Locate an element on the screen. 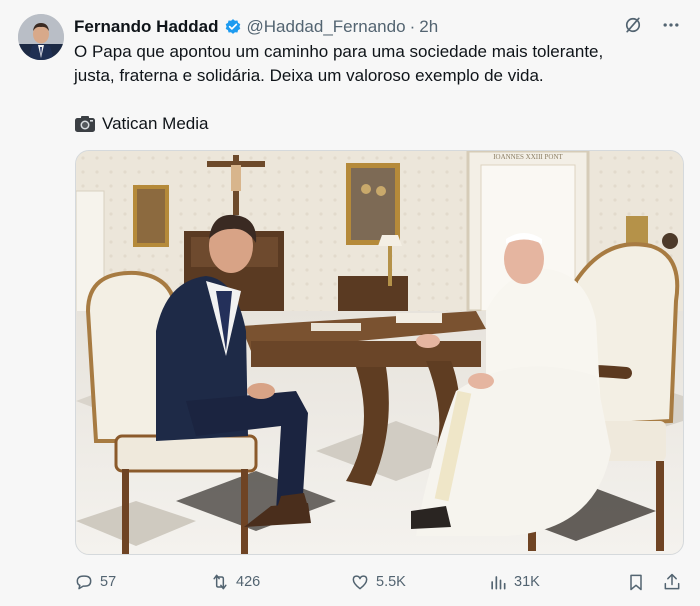 The width and height of the screenshot is (700, 606). camera-icon is located at coordinates (85, 124).